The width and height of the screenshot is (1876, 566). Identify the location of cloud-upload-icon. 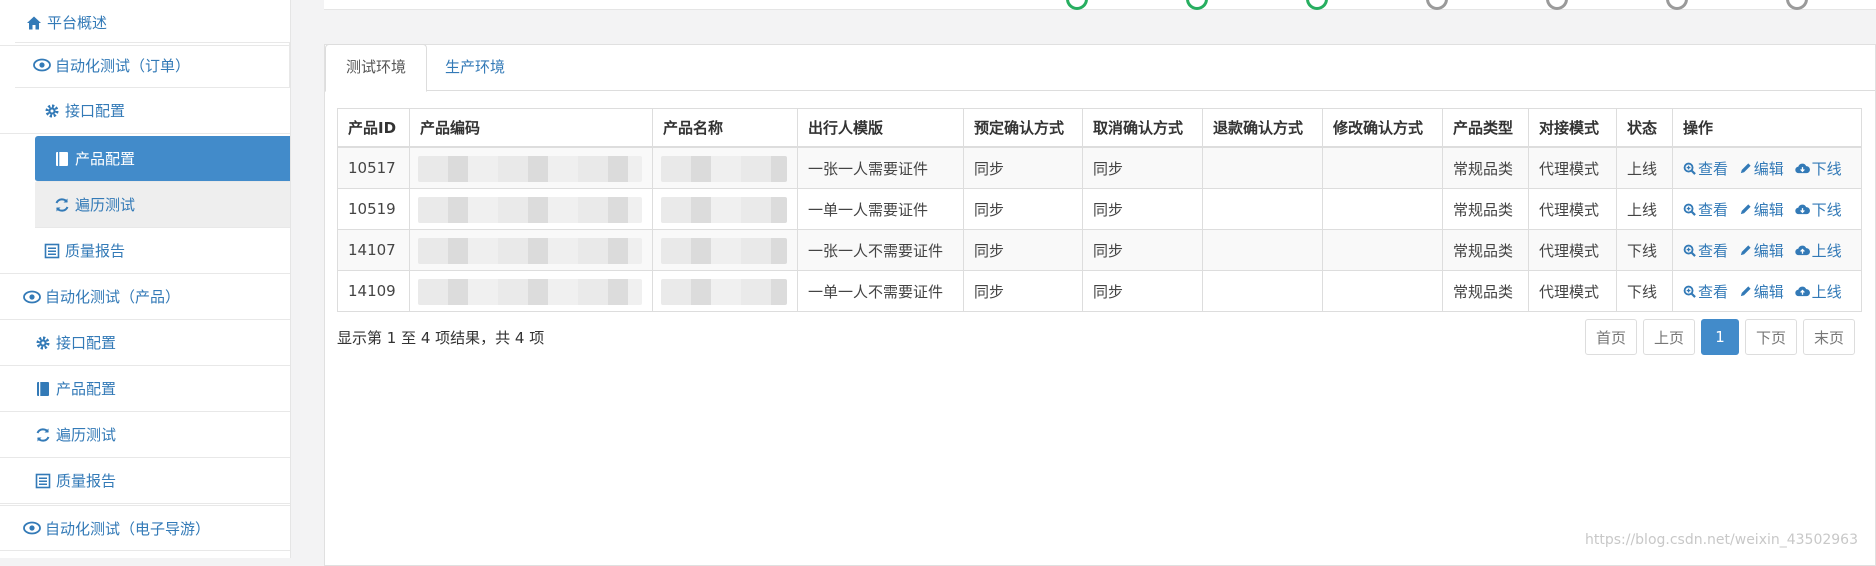
(1802, 291).